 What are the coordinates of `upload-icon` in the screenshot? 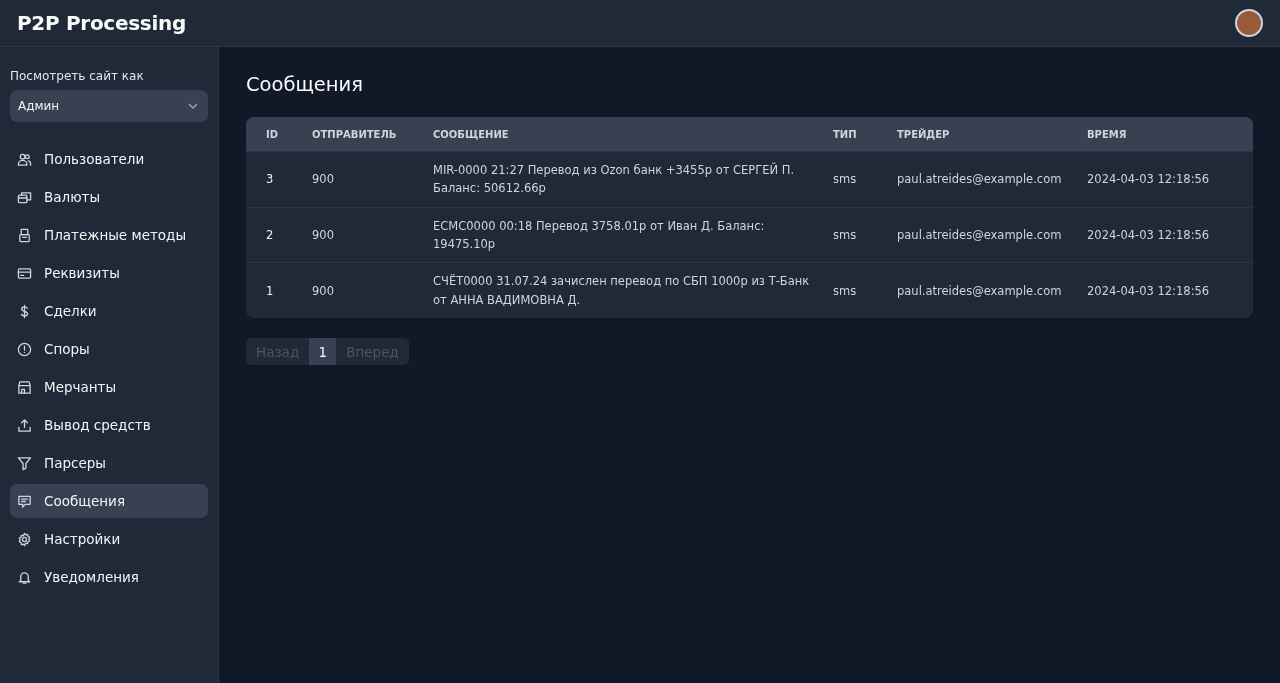 It's located at (24, 425).